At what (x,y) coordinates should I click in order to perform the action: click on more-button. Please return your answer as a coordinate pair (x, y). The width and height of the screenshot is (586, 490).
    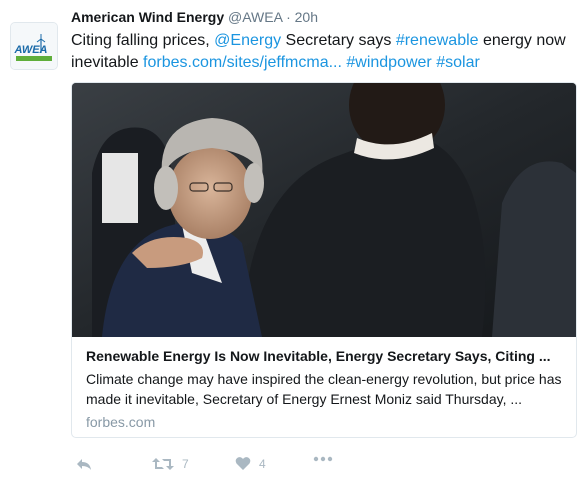
    Looking at the image, I should click on (323, 459).